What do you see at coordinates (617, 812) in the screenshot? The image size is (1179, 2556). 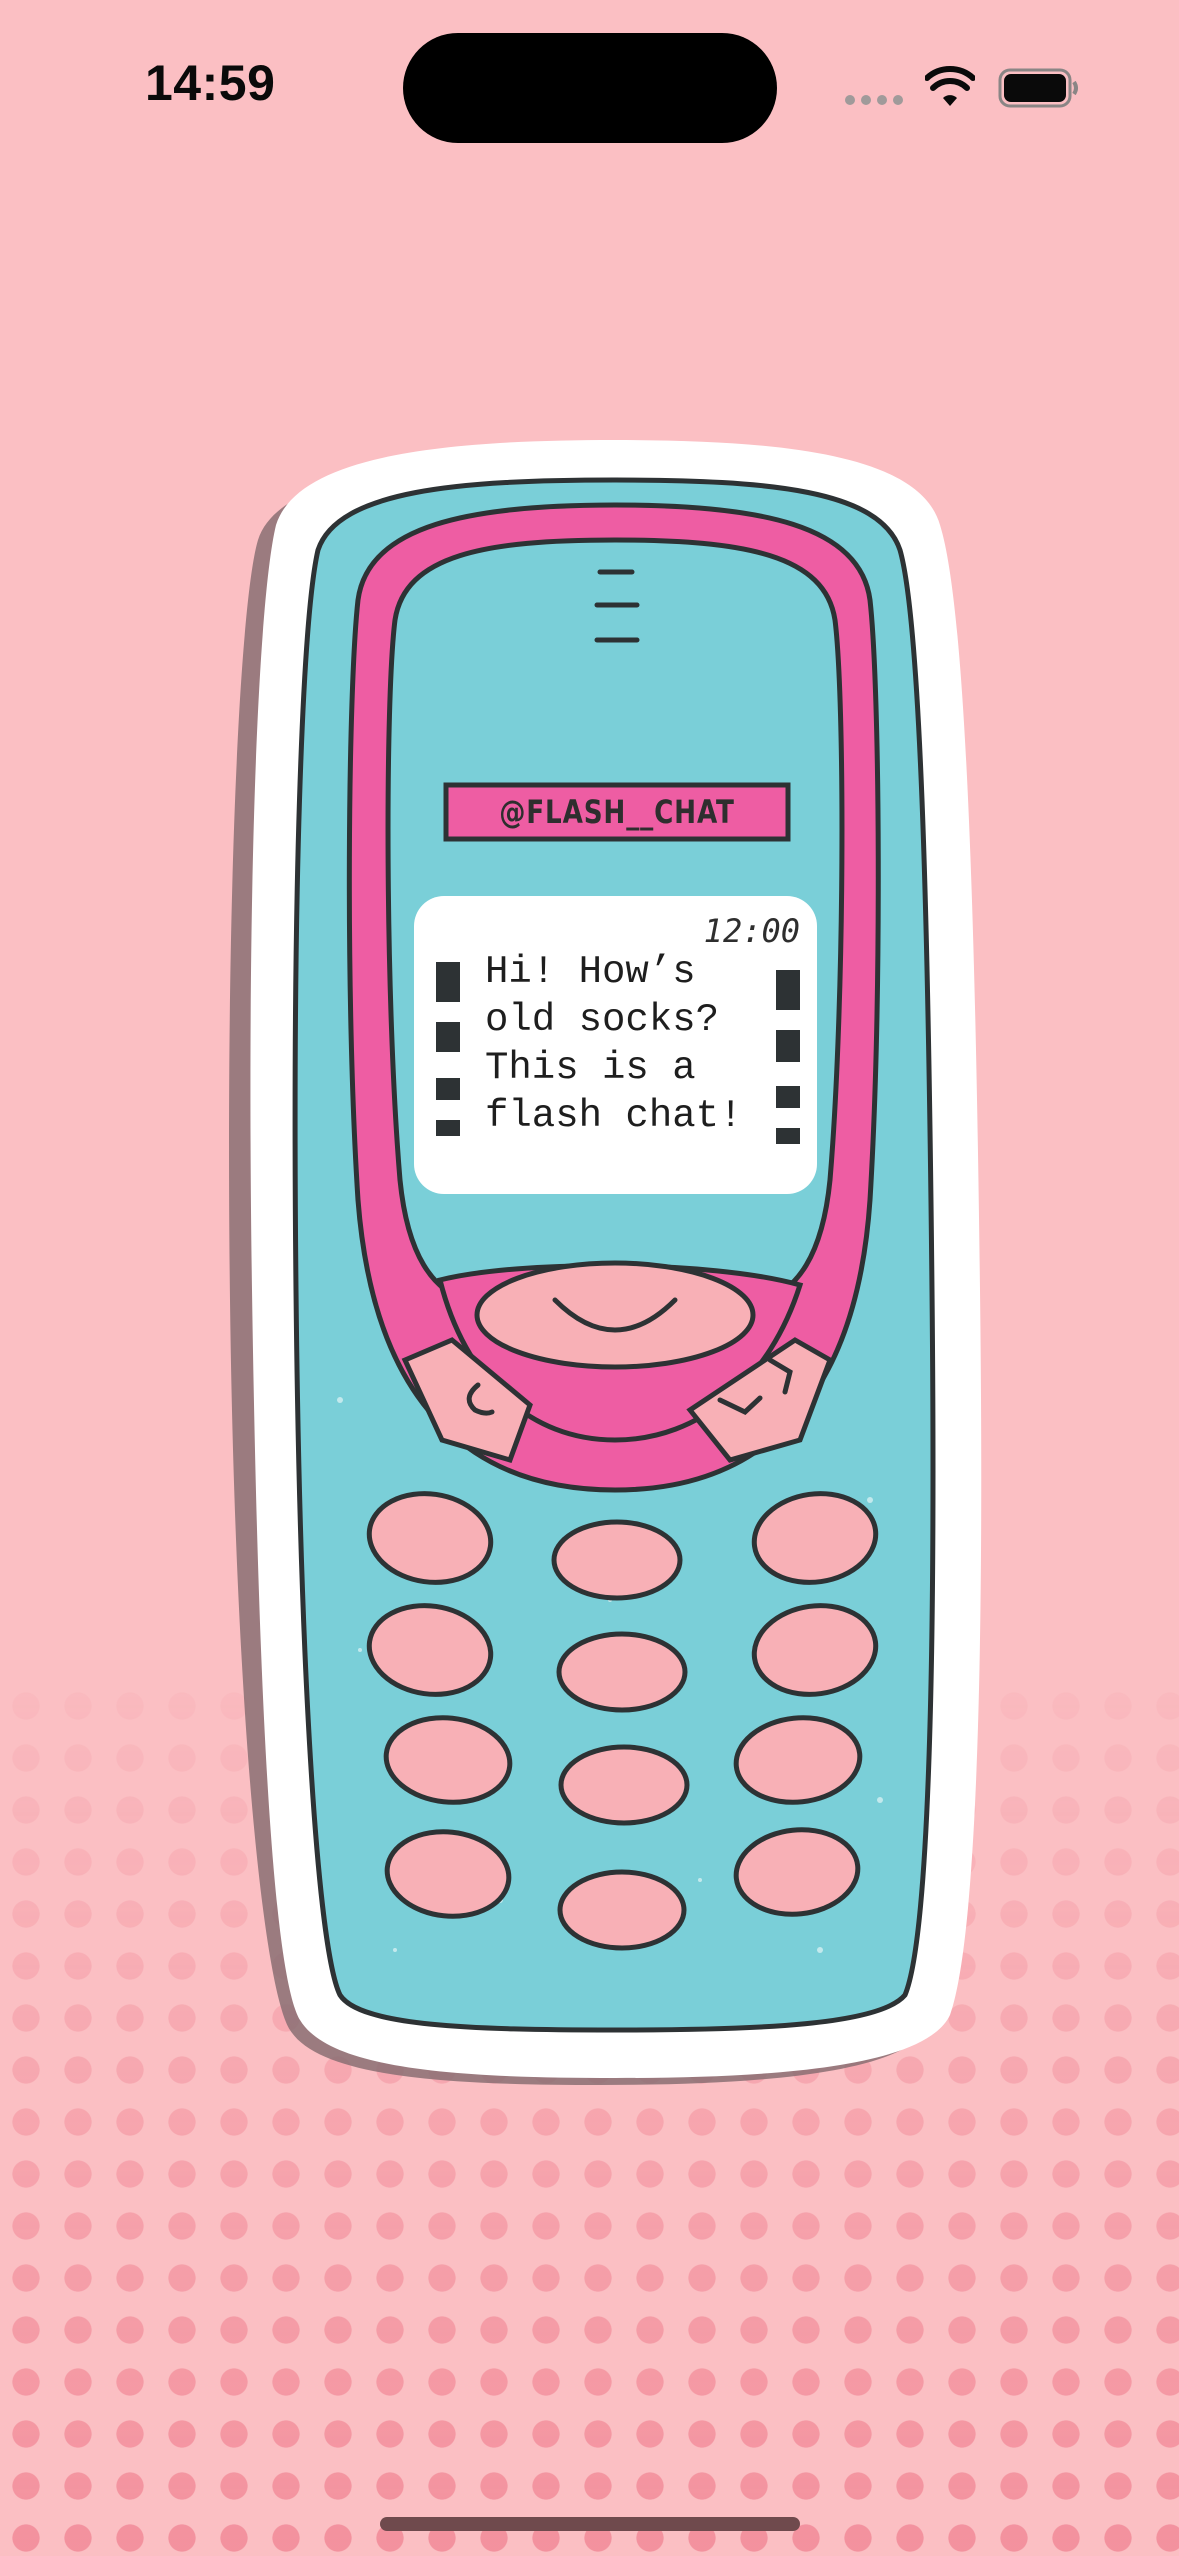 I see `handle-label: @FLASH__CHAT` at bounding box center [617, 812].